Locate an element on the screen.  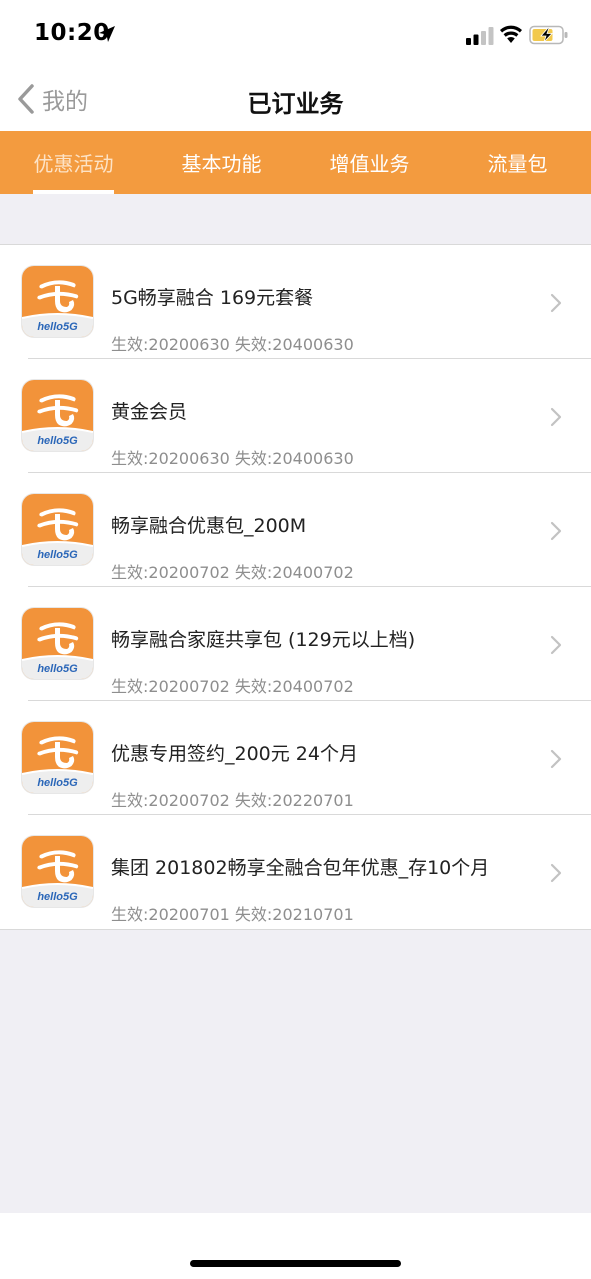
home-indicator is located at coordinates (295, 1263).